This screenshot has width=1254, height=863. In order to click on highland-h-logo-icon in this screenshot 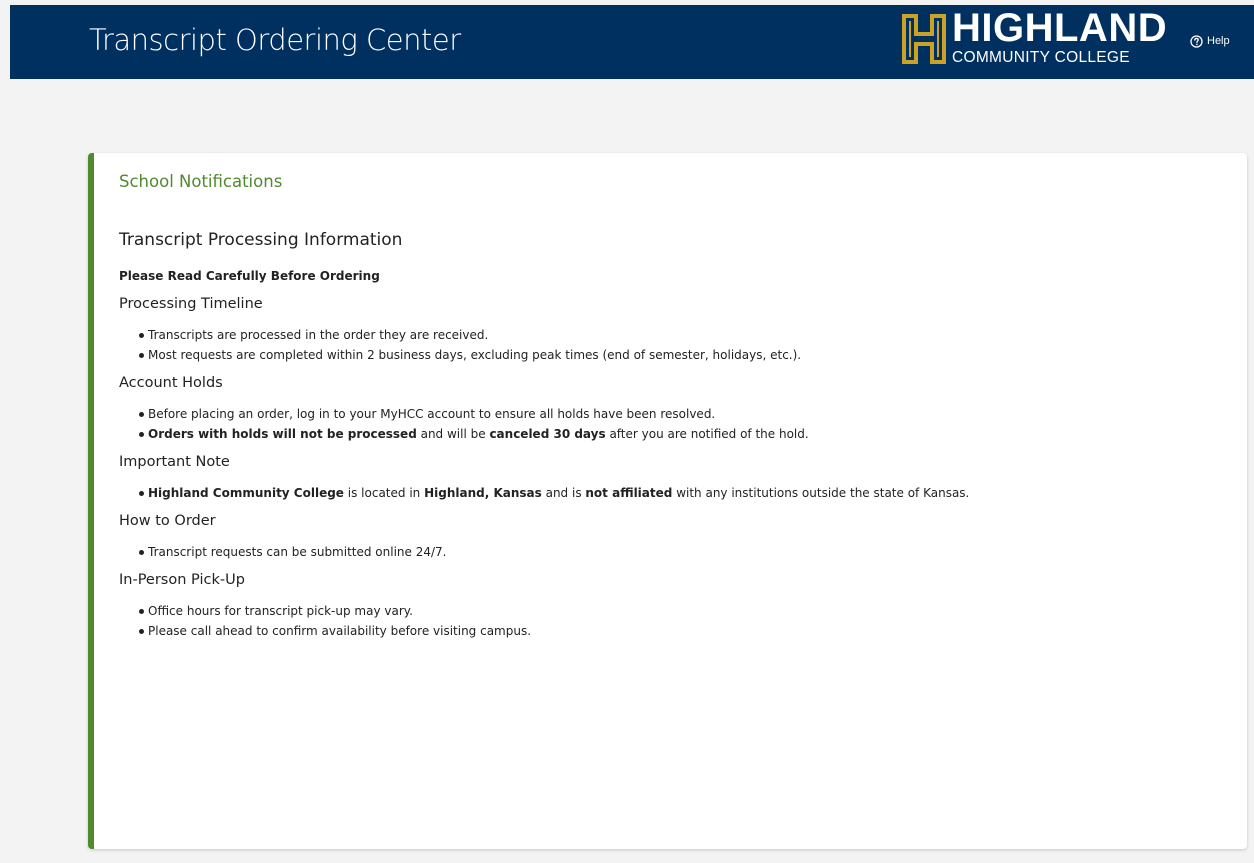, I will do `click(924, 39)`.